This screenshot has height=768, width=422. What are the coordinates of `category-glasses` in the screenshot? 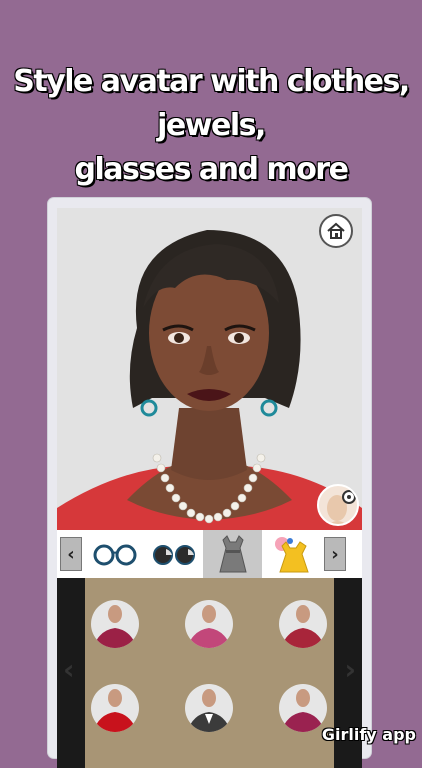 It's located at (114, 554).